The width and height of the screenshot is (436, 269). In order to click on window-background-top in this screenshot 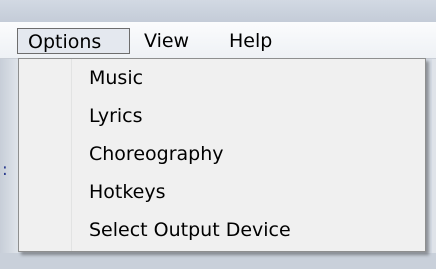, I will do `click(218, 11)`.